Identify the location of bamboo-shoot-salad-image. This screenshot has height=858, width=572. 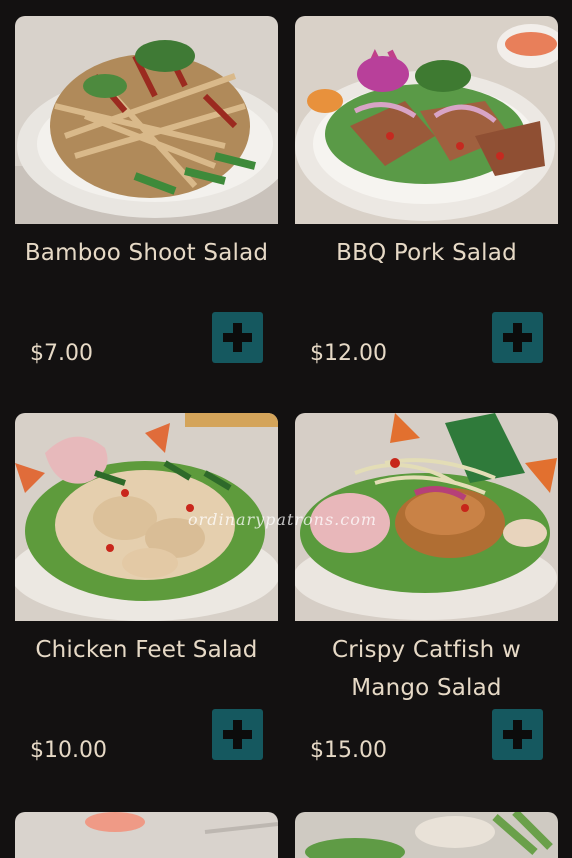
(146, 120).